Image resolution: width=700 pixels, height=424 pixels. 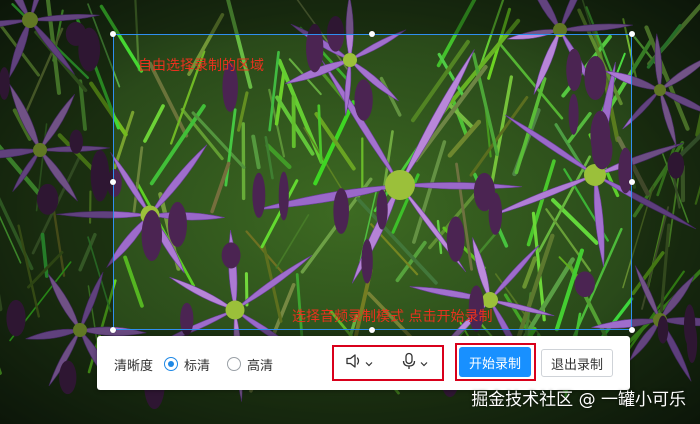 What do you see at coordinates (632, 330) in the screenshot?
I see `resize-handle-bottom-right` at bounding box center [632, 330].